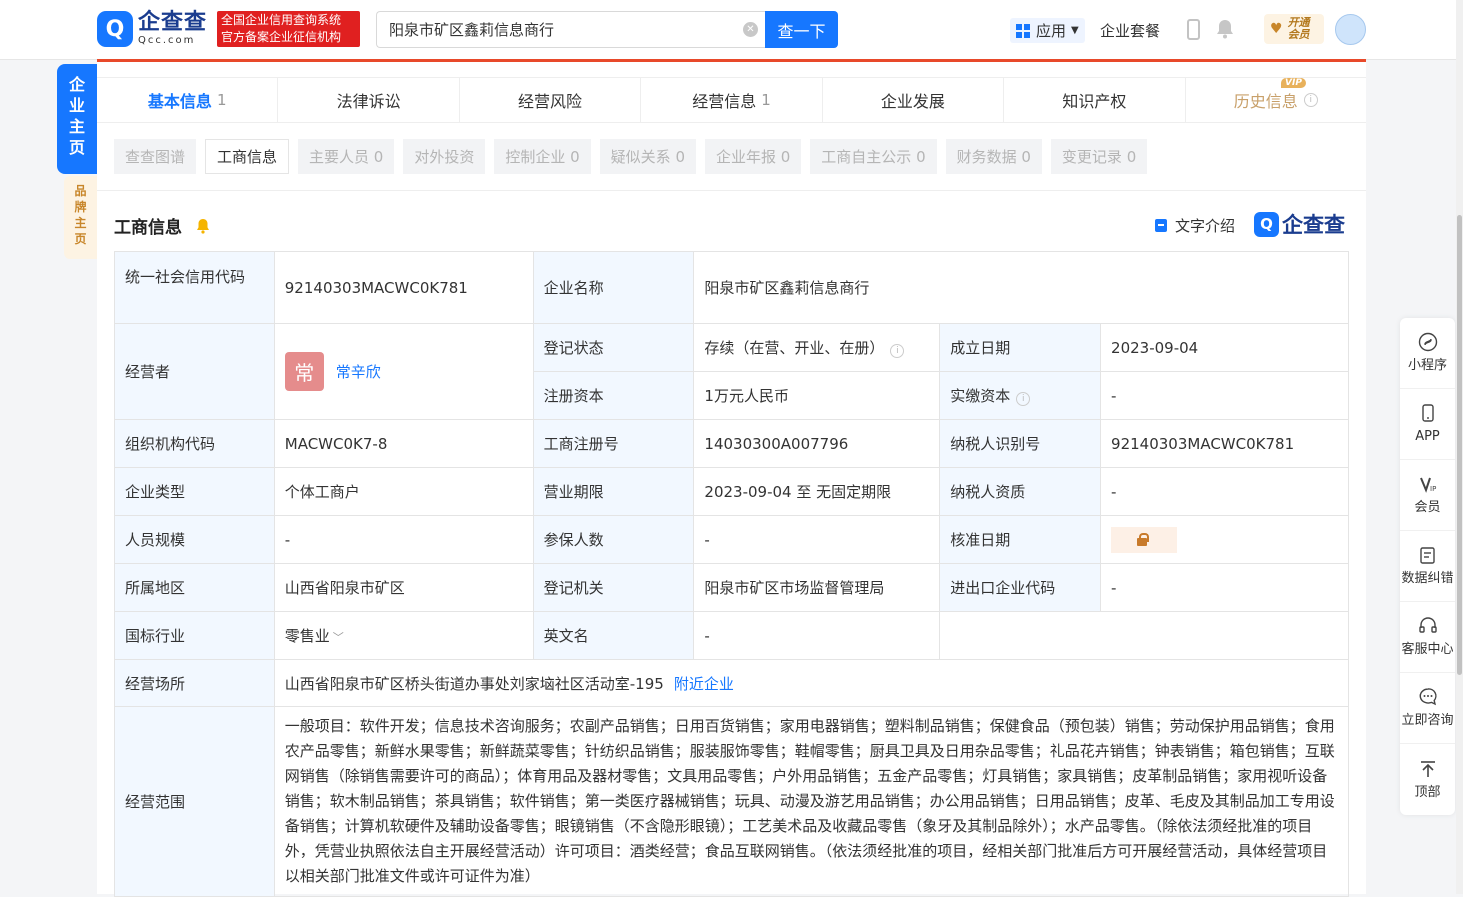 This screenshot has width=1463, height=897. What do you see at coordinates (613, 539) in the screenshot?
I see `insured-label: 参保人数` at bounding box center [613, 539].